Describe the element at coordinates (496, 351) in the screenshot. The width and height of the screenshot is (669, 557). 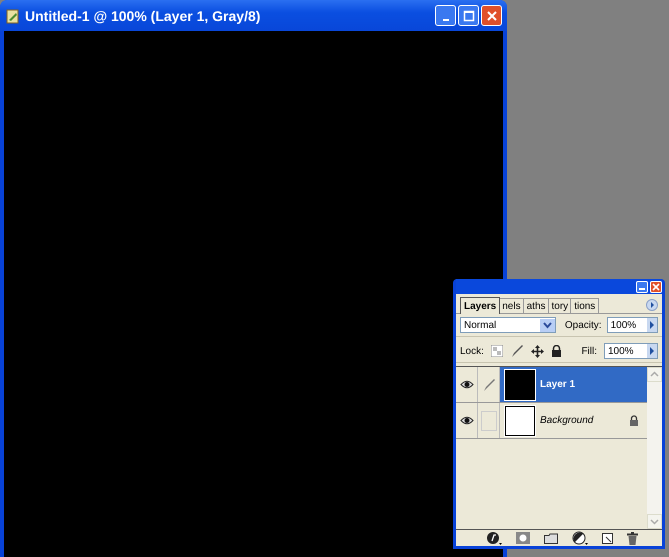
I see `checkerboard-icon` at that location.